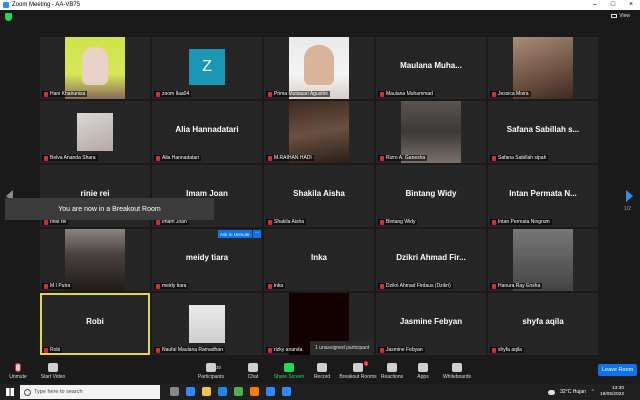  What do you see at coordinates (613, 5) in the screenshot?
I see `maximize-button: □` at bounding box center [613, 5].